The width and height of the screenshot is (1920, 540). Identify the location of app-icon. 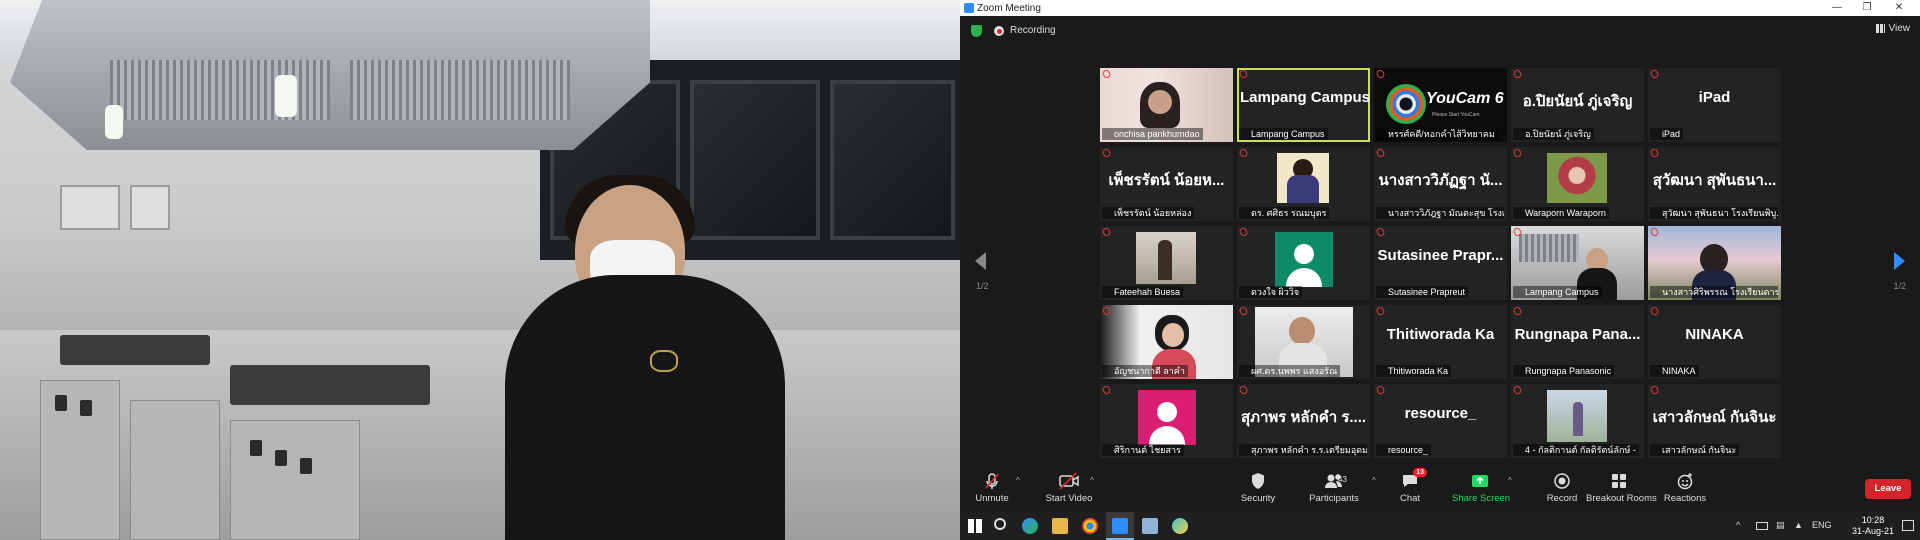
(1180, 526).